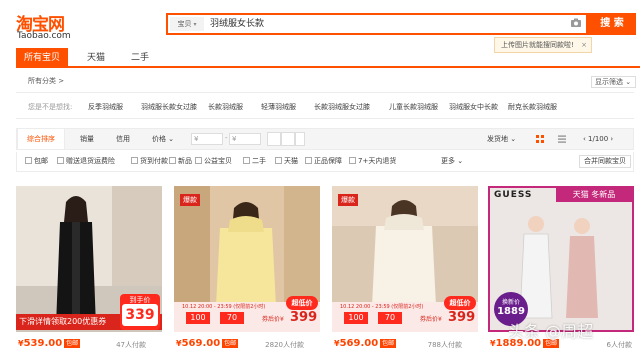 The width and height of the screenshot is (640, 348). I want to click on show-filter-button: 显示筛选 ⌄, so click(613, 82).